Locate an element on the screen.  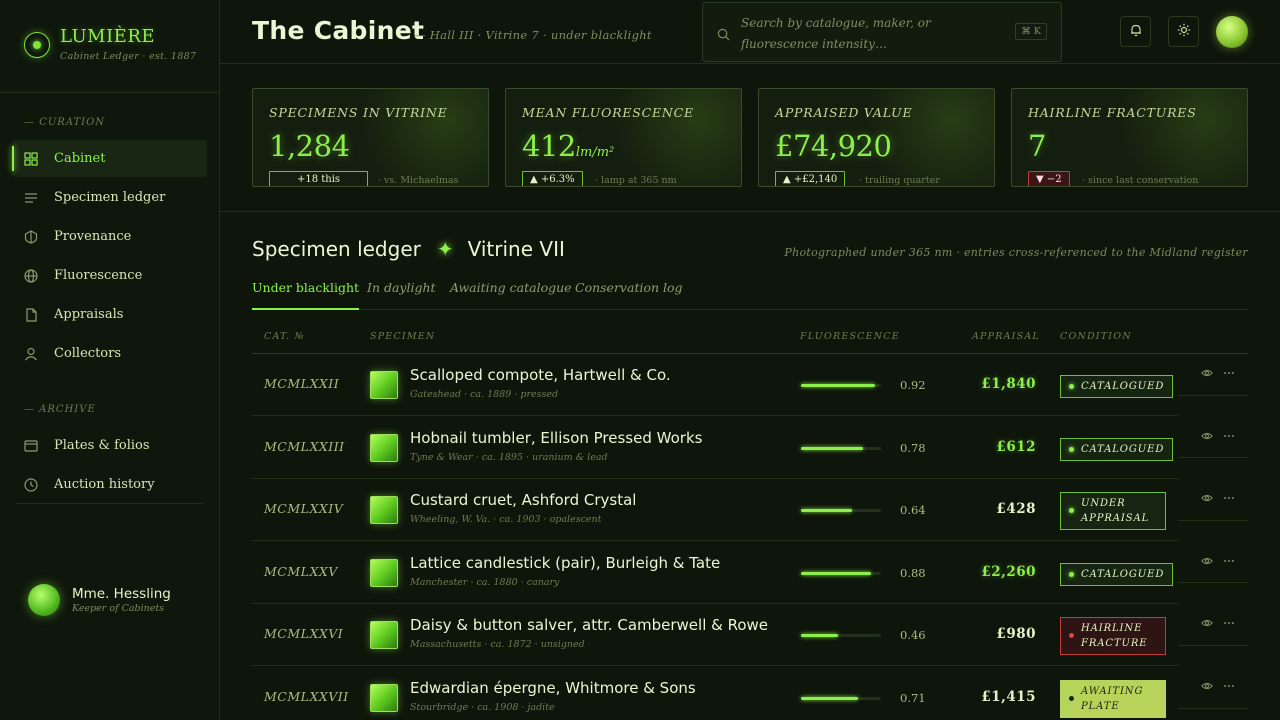
sidebar-item-label: Fluorescence is located at coordinates (98, 275).